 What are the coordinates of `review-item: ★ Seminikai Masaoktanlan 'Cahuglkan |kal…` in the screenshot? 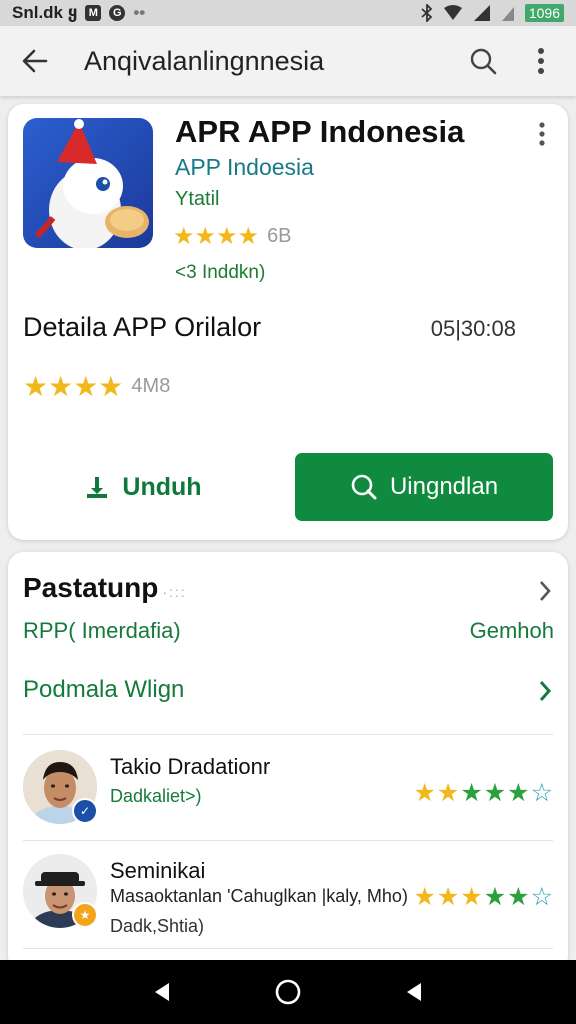 It's located at (288, 902).